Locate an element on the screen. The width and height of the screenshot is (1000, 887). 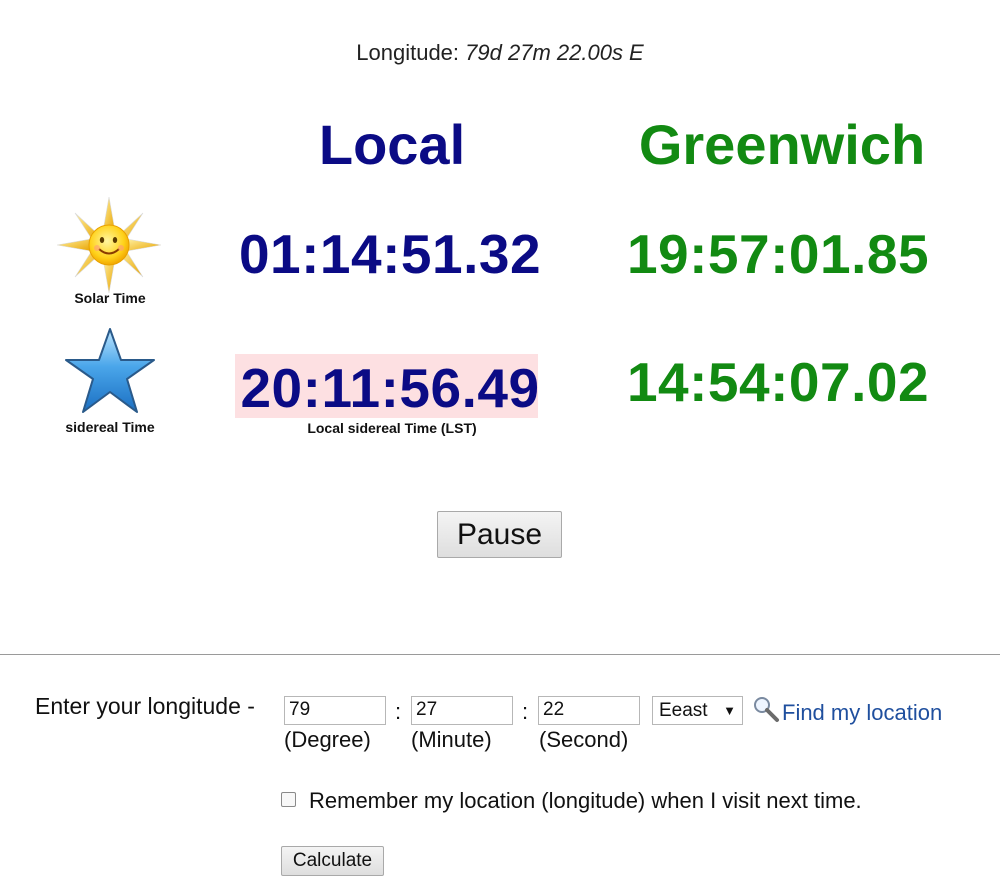
sidereal-time-label: sidereal Time is located at coordinates (110, 427).